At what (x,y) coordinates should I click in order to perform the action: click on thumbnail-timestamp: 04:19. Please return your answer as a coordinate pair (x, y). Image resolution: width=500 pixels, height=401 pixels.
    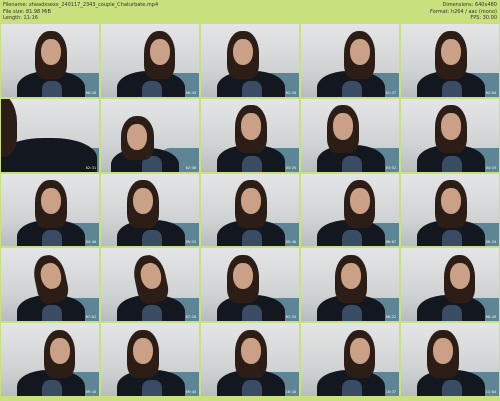
    Looking at the image, I should click on (490, 167).